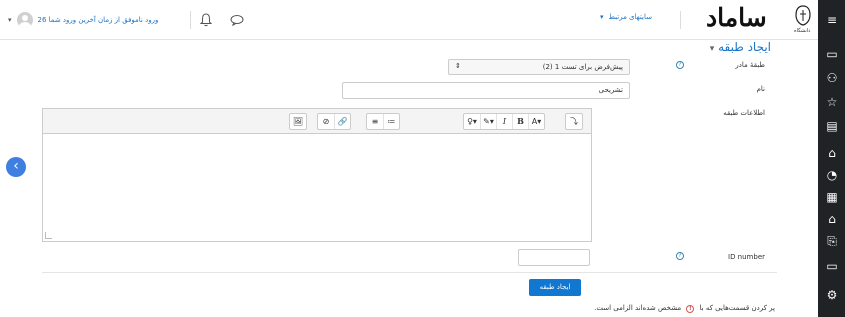  I want to click on unlink-button: ⊘, so click(326, 121).